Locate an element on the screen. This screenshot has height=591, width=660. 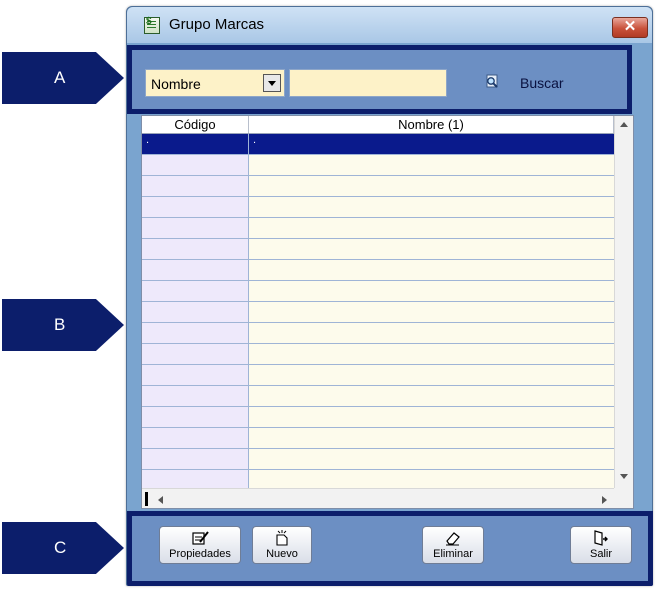
horizontal-scrollbar is located at coordinates (378, 498).